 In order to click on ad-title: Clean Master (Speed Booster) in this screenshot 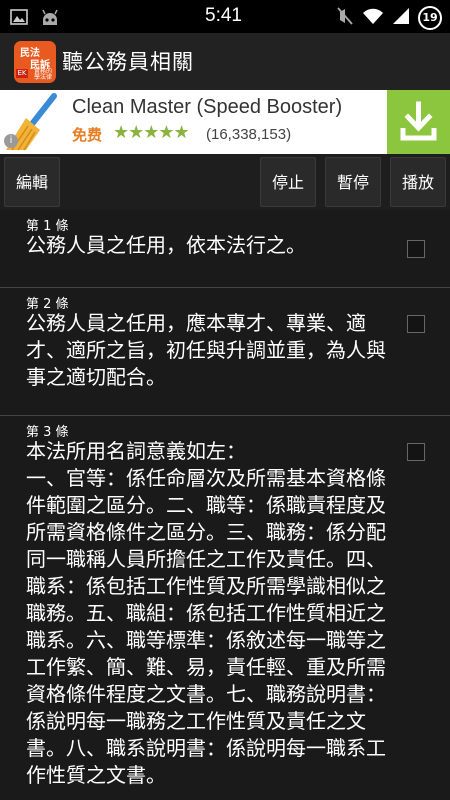, I will do `click(207, 107)`.